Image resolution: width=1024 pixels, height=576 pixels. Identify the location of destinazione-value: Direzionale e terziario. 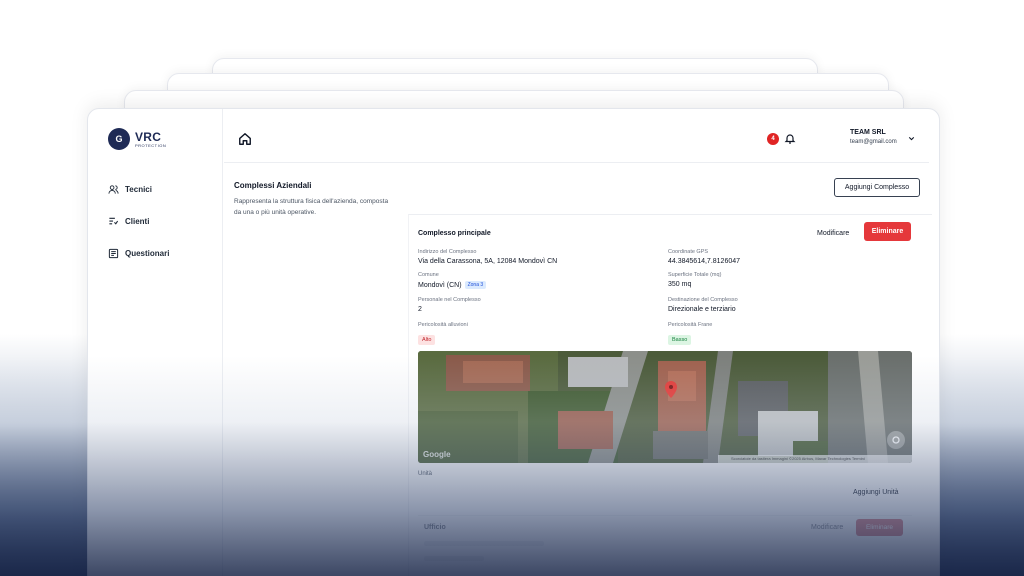
(702, 309).